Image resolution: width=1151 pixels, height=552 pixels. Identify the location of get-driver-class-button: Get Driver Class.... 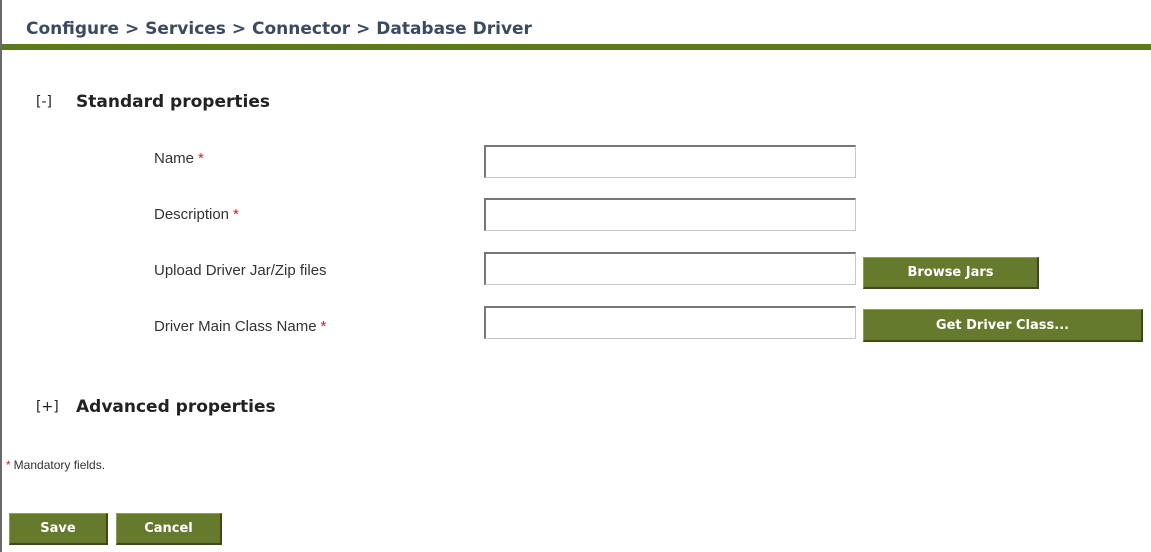
(1003, 325).